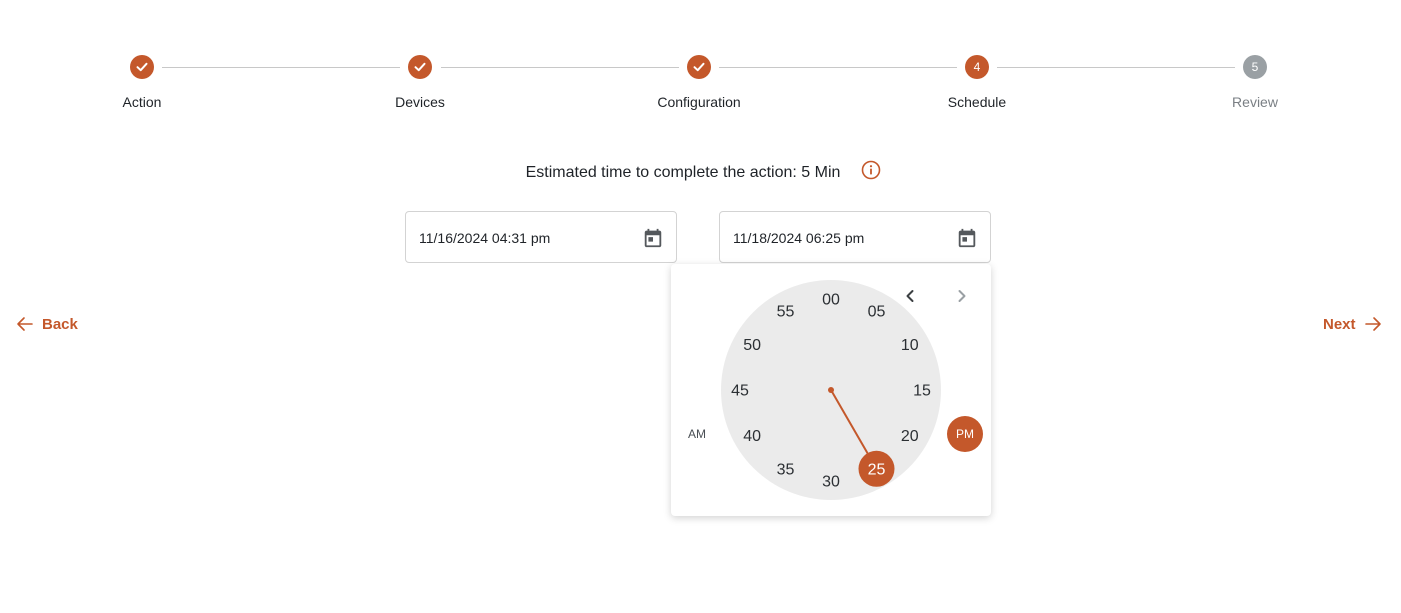 Image resolution: width=1401 pixels, height=613 pixels. What do you see at coordinates (740, 391) in the screenshot?
I see `minute-45: 45` at bounding box center [740, 391].